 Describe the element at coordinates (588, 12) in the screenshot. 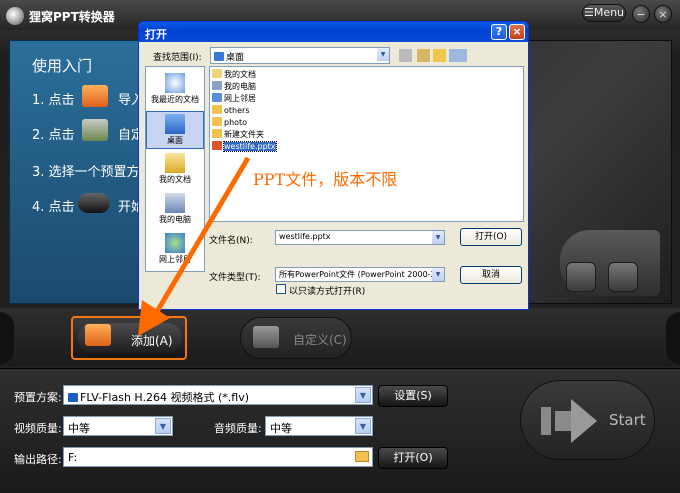

I see `menu-icon: ☰` at that location.